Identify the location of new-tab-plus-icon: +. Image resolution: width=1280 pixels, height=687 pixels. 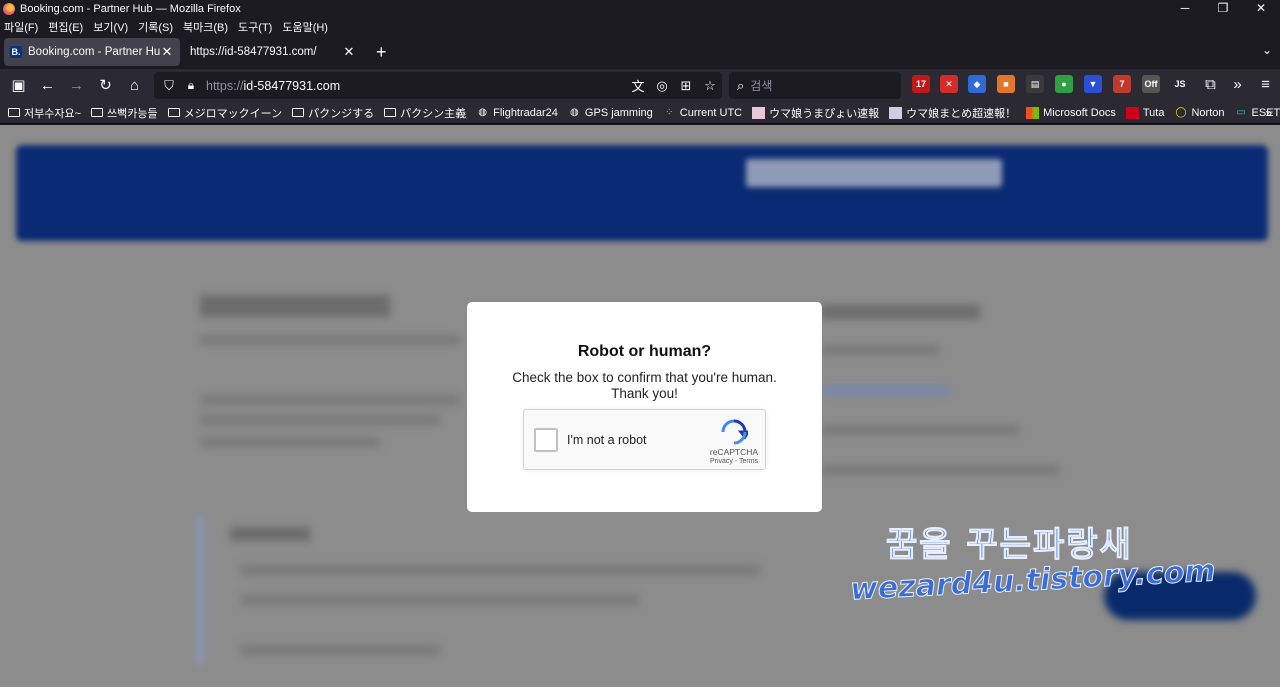
(381, 52).